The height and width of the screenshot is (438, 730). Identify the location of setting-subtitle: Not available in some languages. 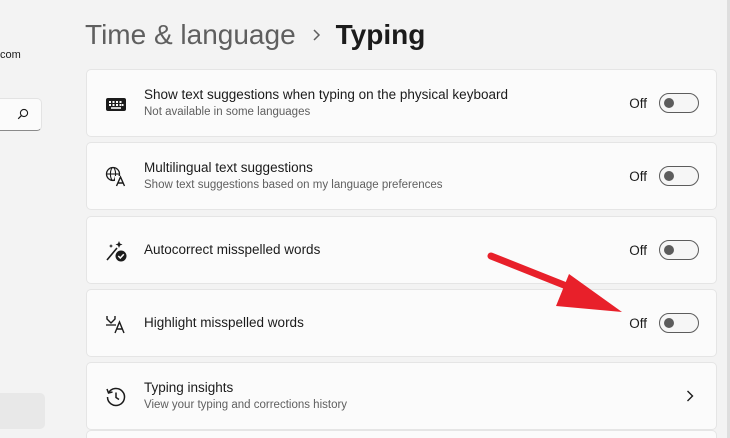
(227, 112).